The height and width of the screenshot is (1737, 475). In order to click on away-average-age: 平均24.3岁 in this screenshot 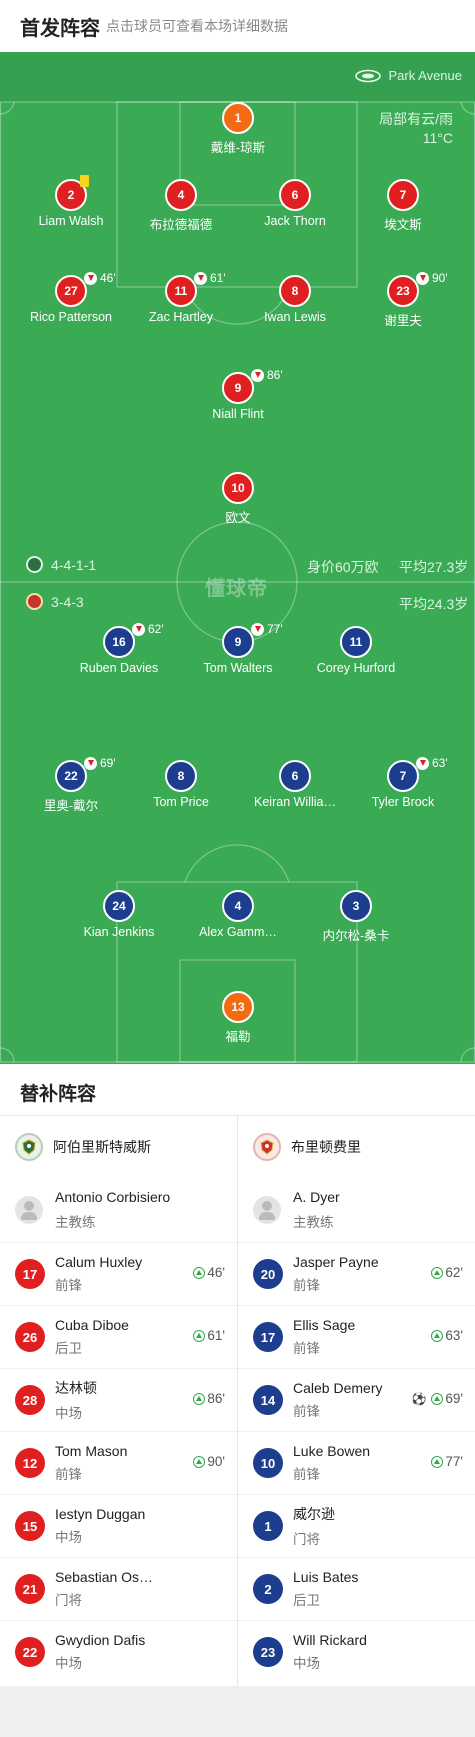, I will do `click(434, 604)`.